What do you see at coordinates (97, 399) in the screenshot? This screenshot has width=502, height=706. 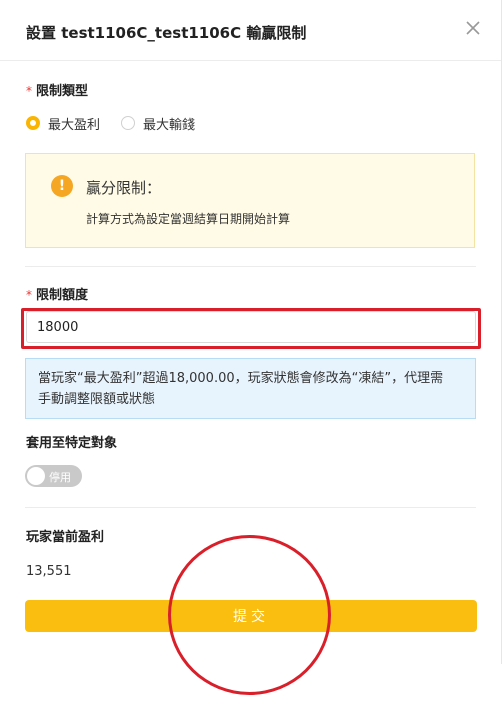 I see `info-notice-line: 手動調整限額或狀態` at bounding box center [97, 399].